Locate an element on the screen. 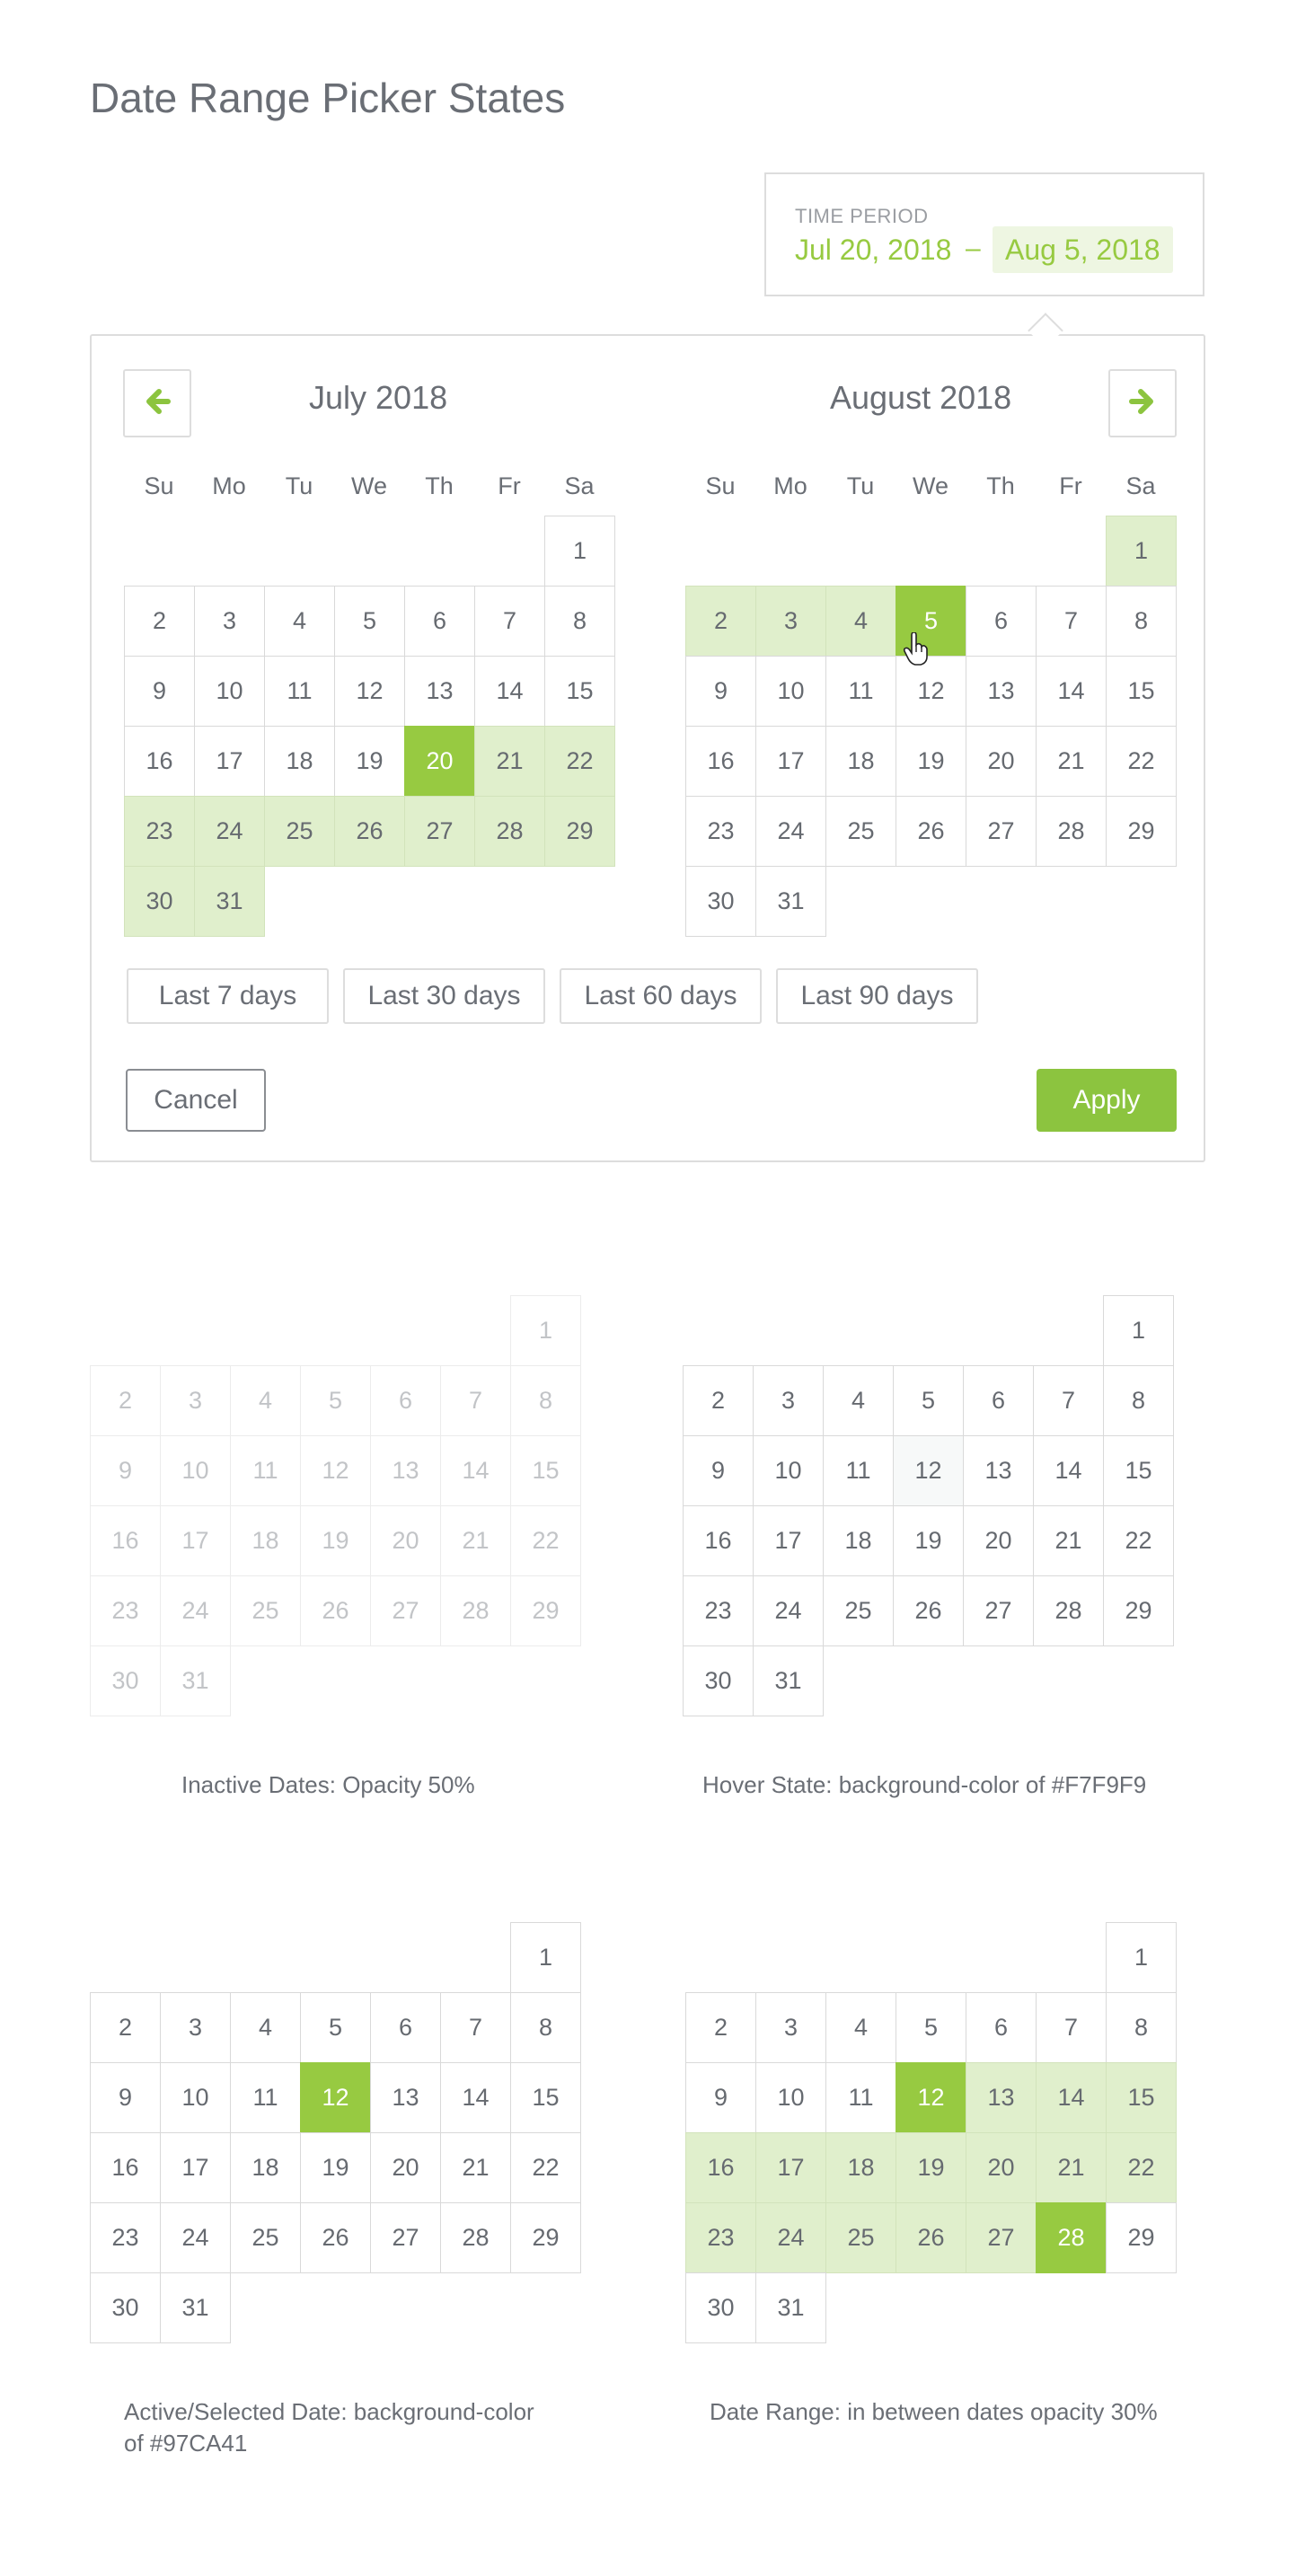  apply-button: Apply is located at coordinates (1107, 1100).